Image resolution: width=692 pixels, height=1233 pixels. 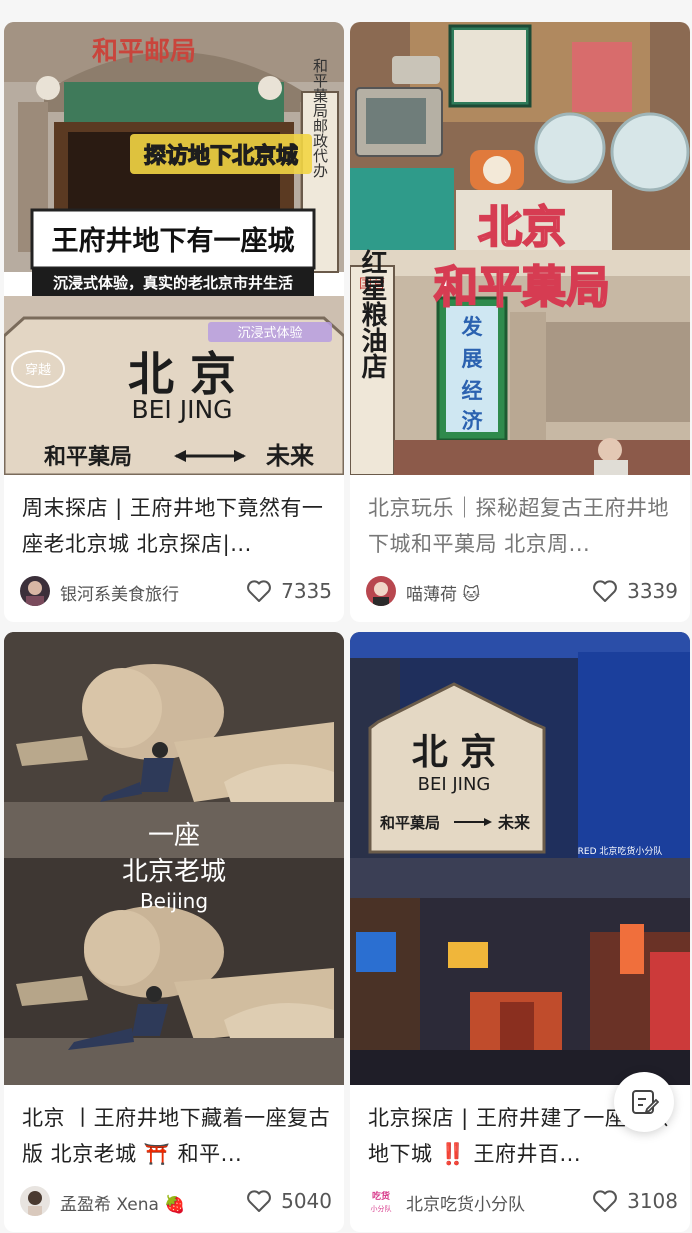 I want to click on note-meta: 吃货小分队 北京吃货小分队 3108, so click(x=522, y=1201).